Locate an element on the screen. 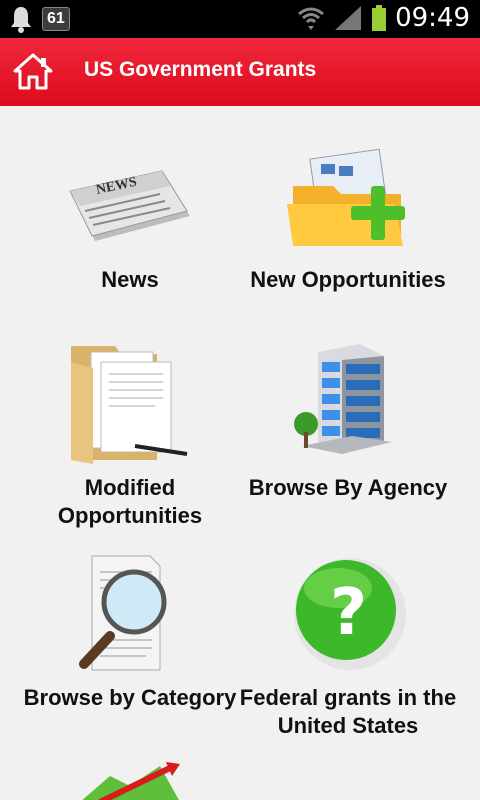 The image size is (480, 800). action-bar: US Government Grants is located at coordinates (240, 72).